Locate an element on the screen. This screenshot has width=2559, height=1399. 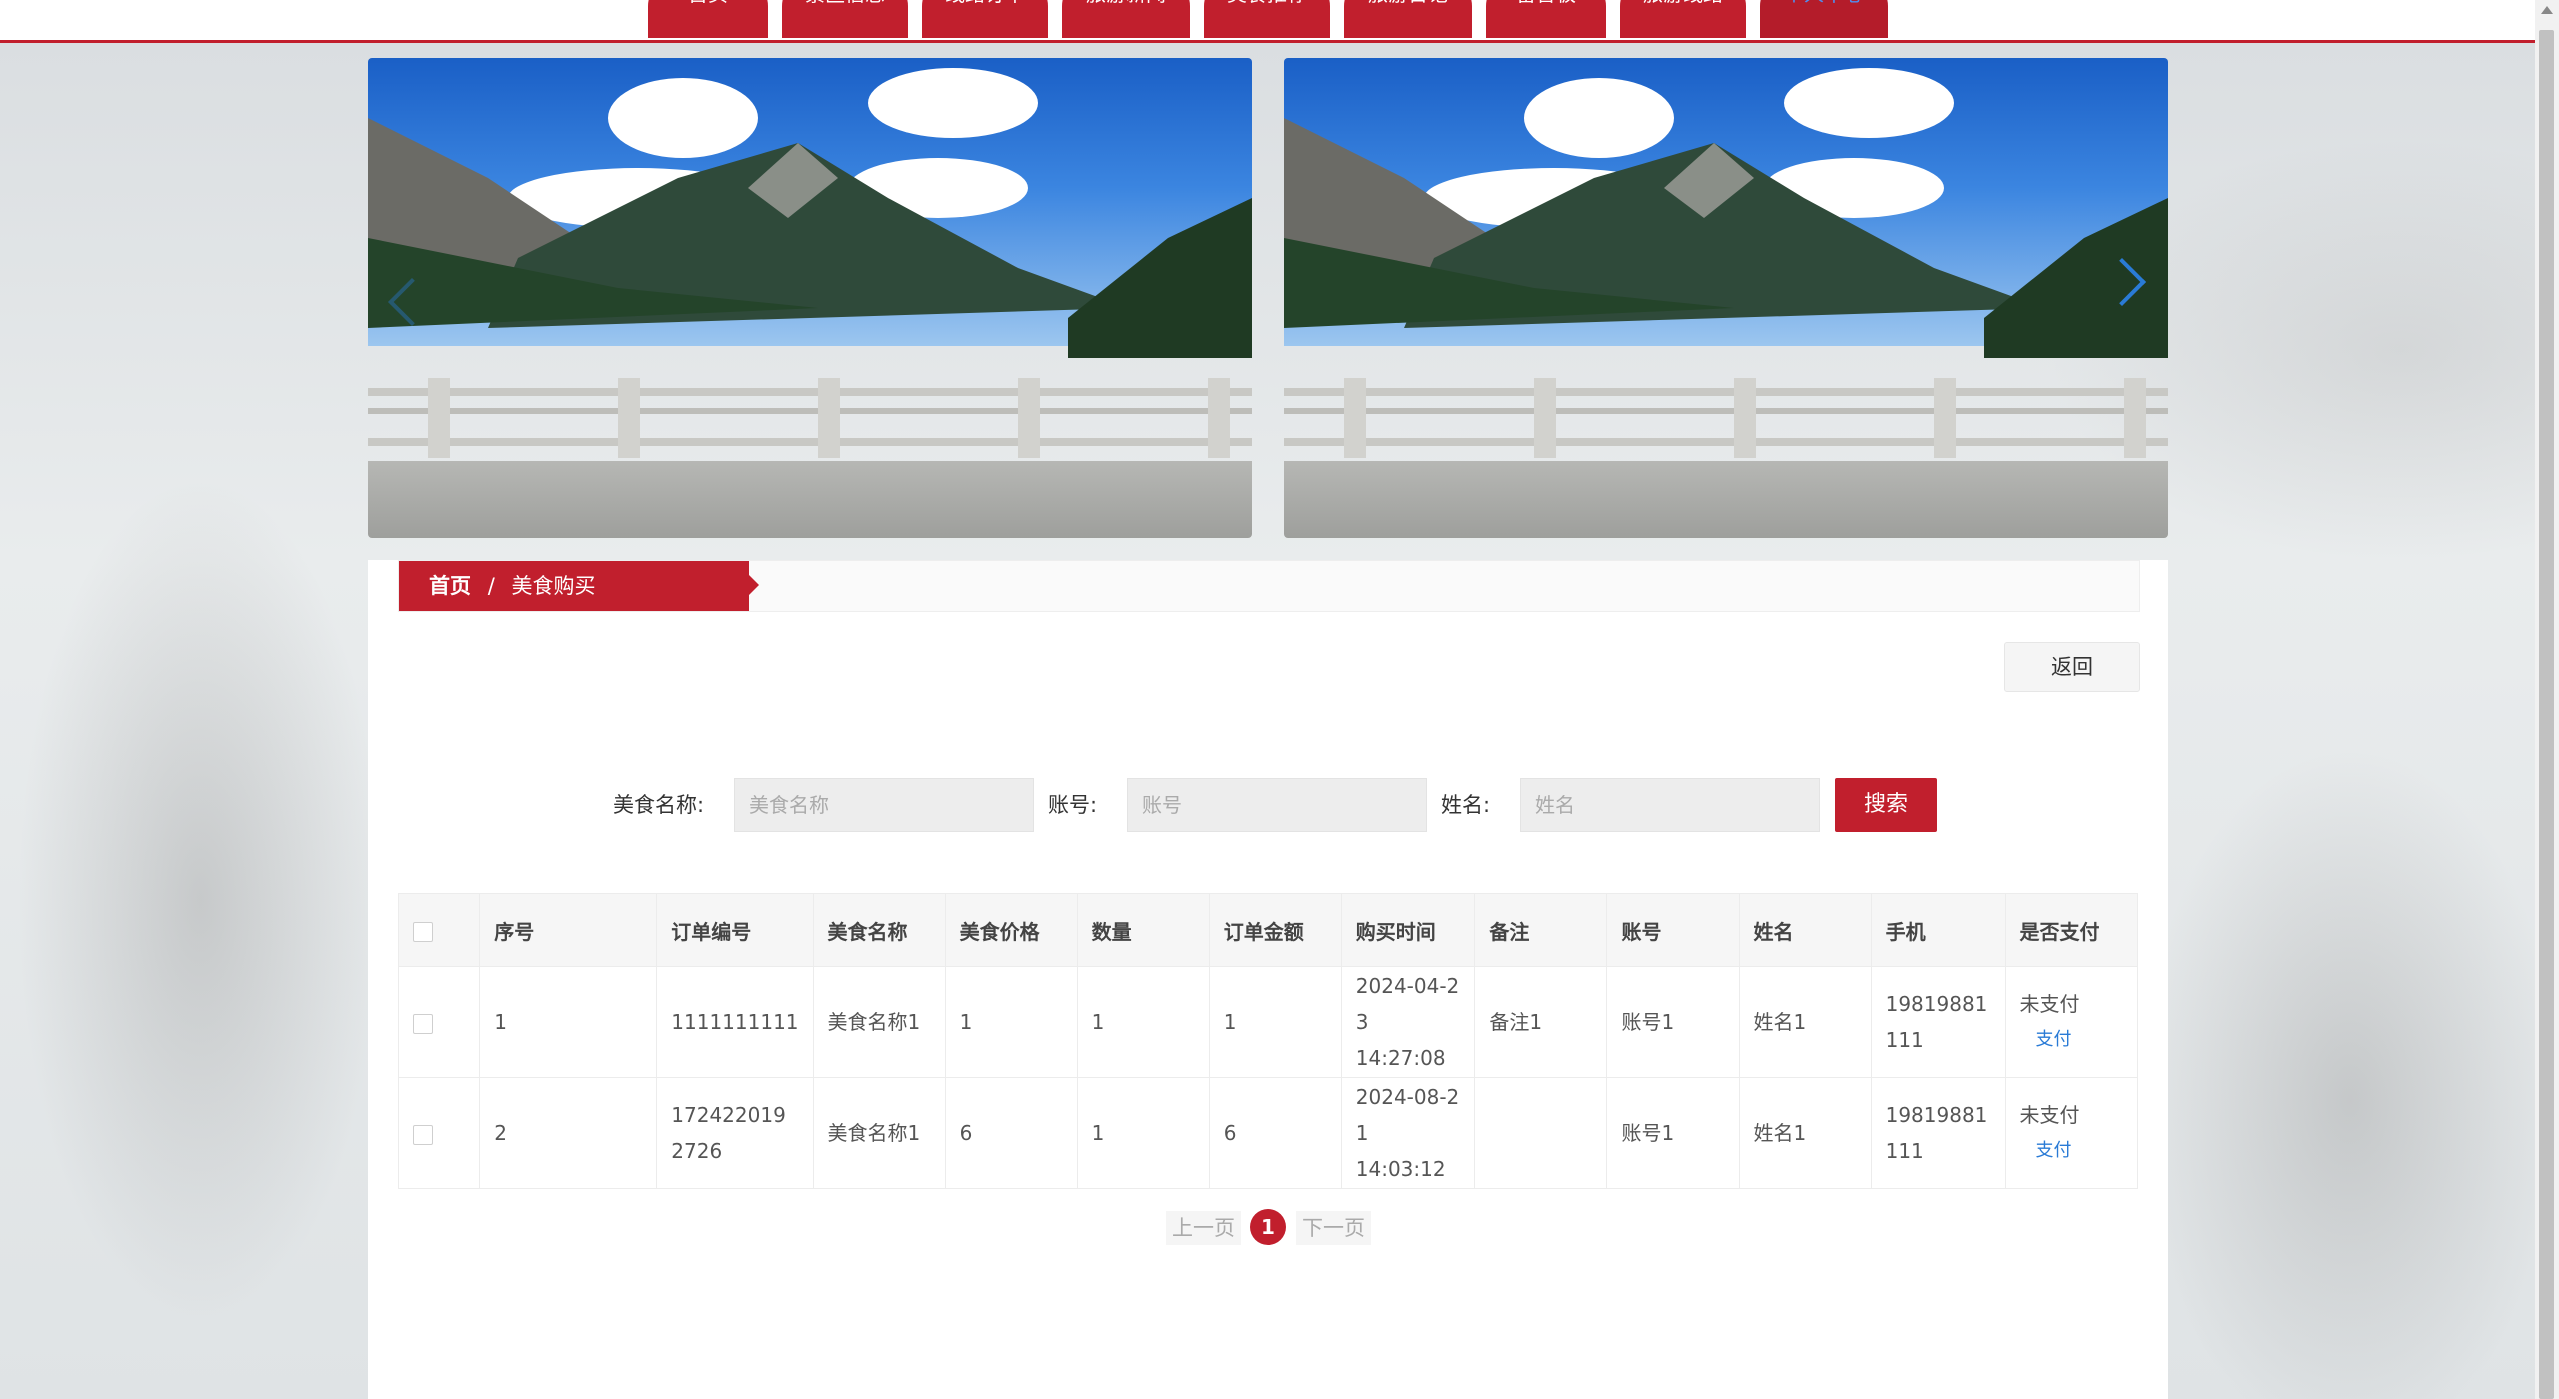
back-button: 返回 is located at coordinates (2072, 667).